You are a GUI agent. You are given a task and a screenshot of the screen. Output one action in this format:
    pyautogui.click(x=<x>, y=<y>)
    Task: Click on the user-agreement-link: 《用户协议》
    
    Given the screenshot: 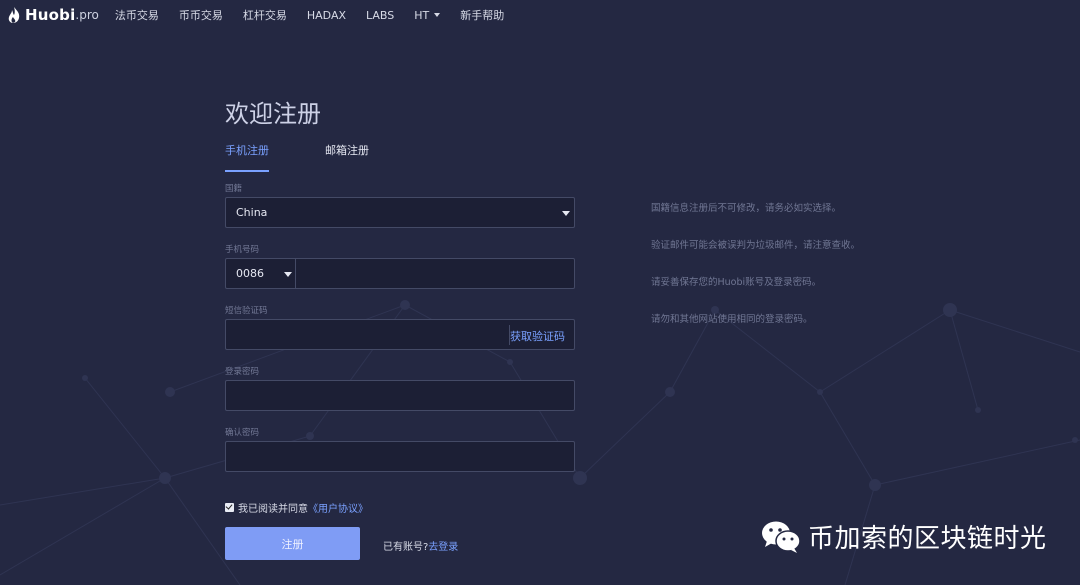 What is the action you would take?
    pyautogui.click(x=338, y=507)
    